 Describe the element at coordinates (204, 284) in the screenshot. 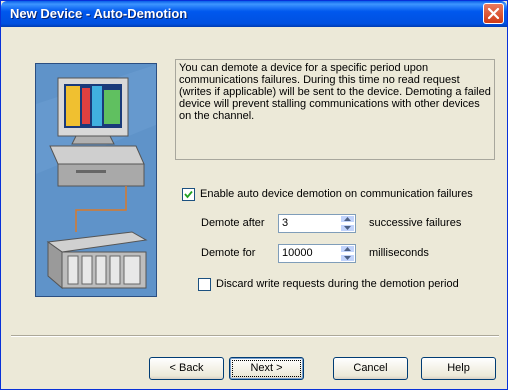

I see `discard-writes-checkbox` at that location.